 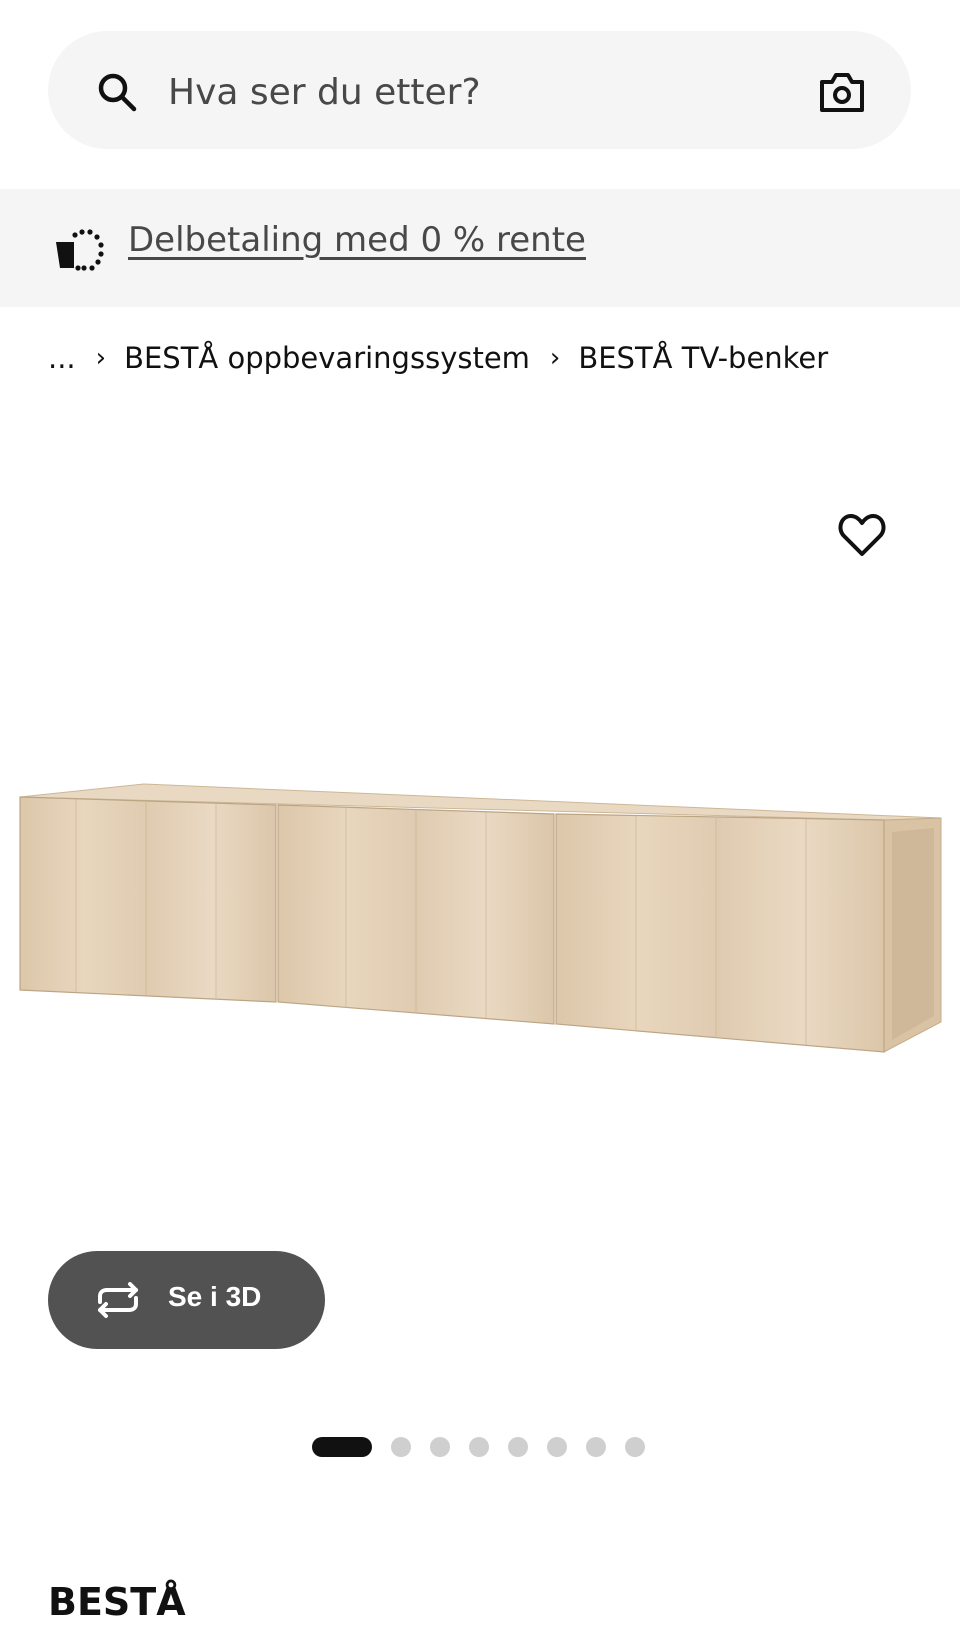 What do you see at coordinates (842, 92) in the screenshot?
I see `camera-icon` at bounding box center [842, 92].